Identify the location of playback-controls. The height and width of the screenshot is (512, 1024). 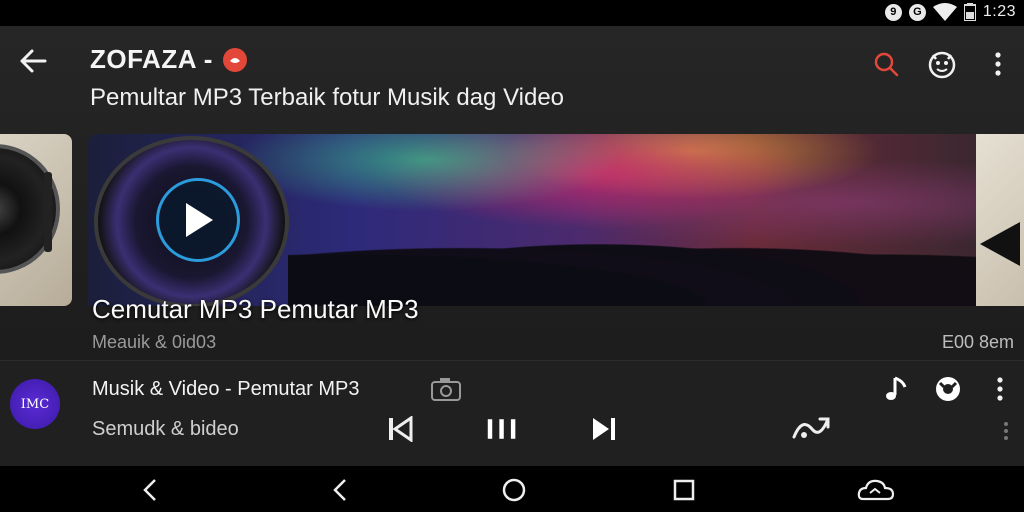
(502, 429).